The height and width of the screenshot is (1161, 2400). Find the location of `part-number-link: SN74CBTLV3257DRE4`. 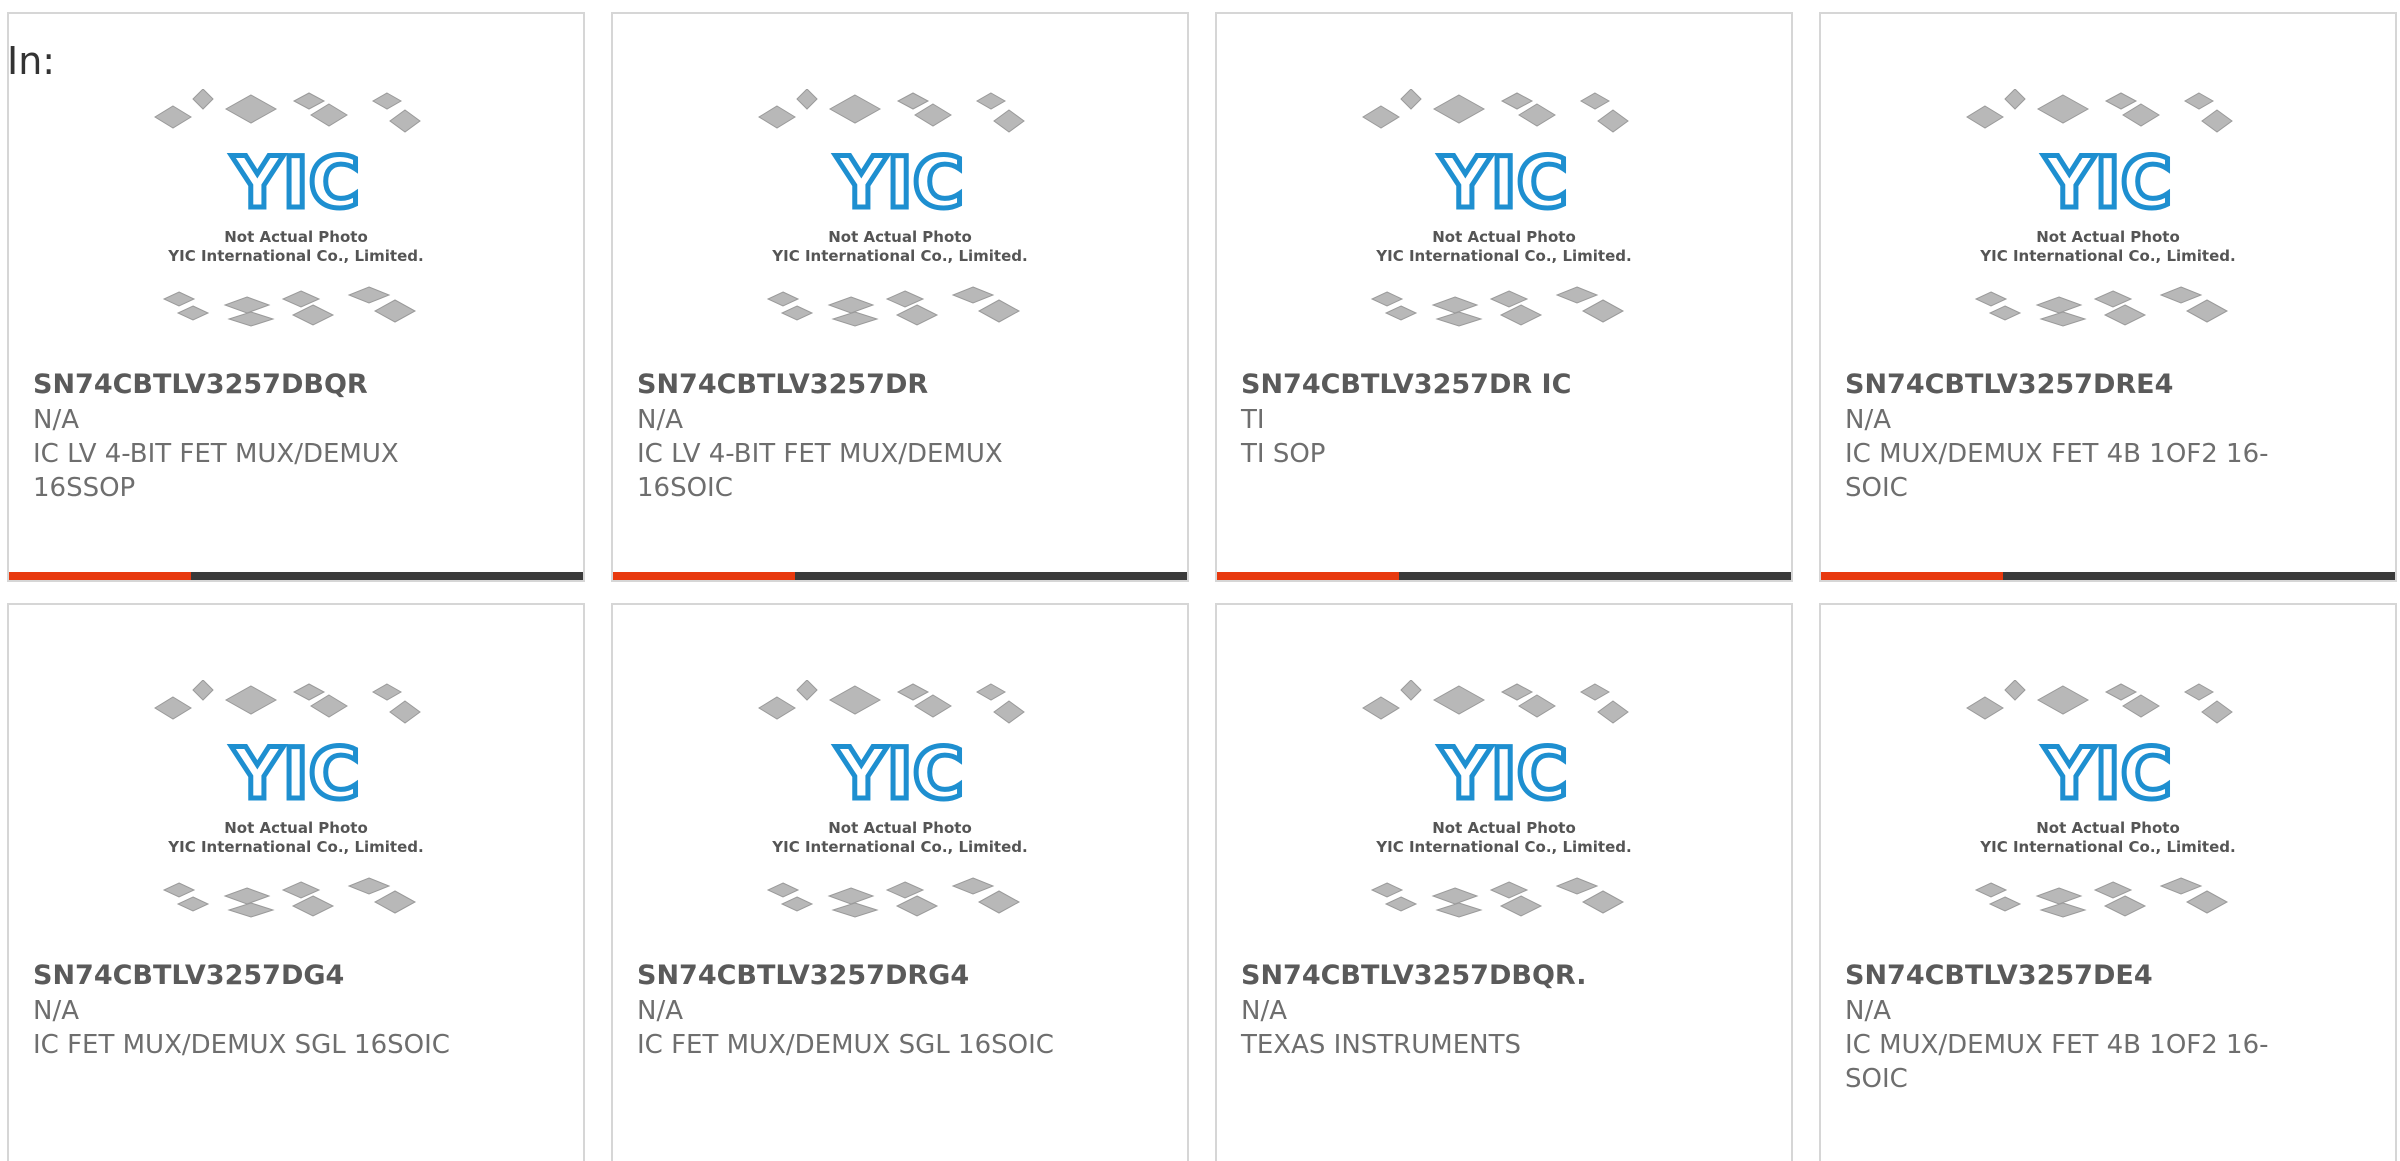

part-number-link: SN74CBTLV3257DRE4 is located at coordinates (2009, 385).